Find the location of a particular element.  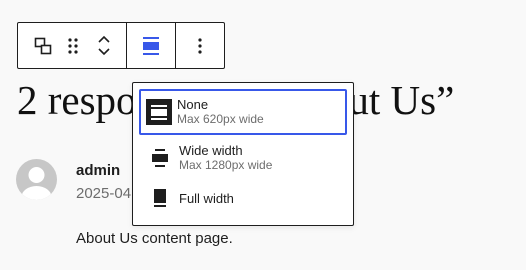

toolbar-group-block is located at coordinates (72, 45).